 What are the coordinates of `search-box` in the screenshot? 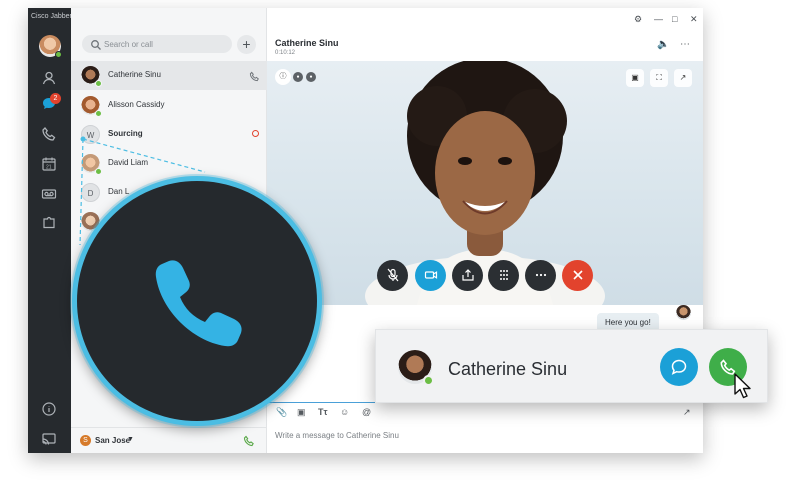 It's located at (157, 44).